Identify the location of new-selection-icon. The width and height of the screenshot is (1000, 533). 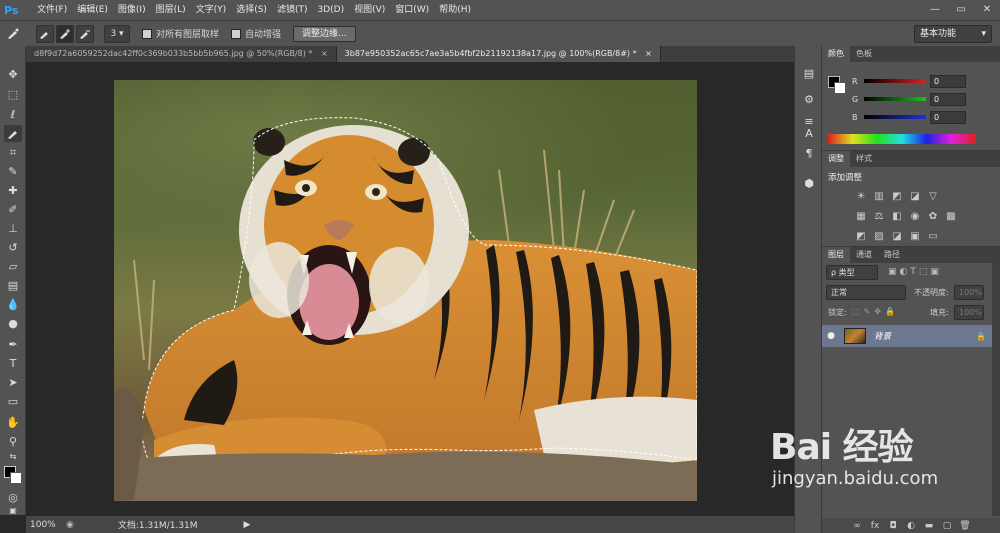
(45, 33).